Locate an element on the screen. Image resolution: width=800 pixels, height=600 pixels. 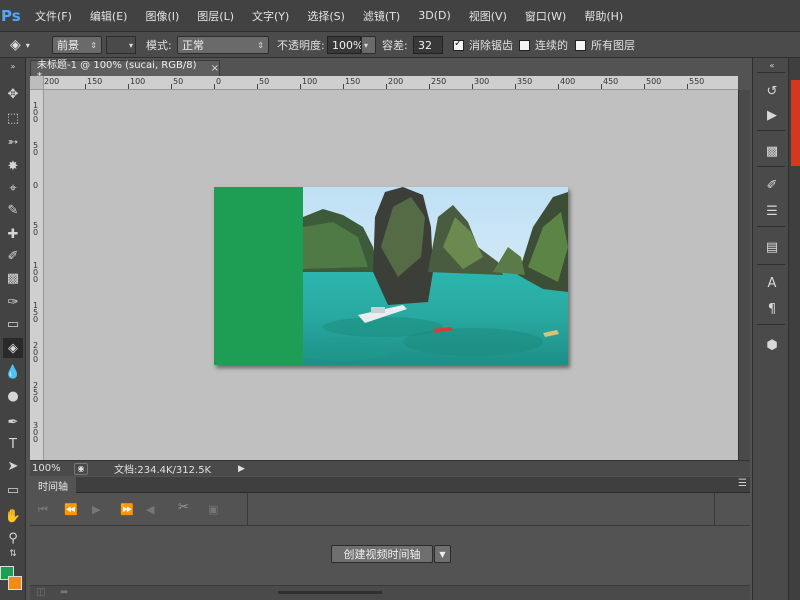
convert-frame-icon: ◫ is located at coordinates (40, 592).